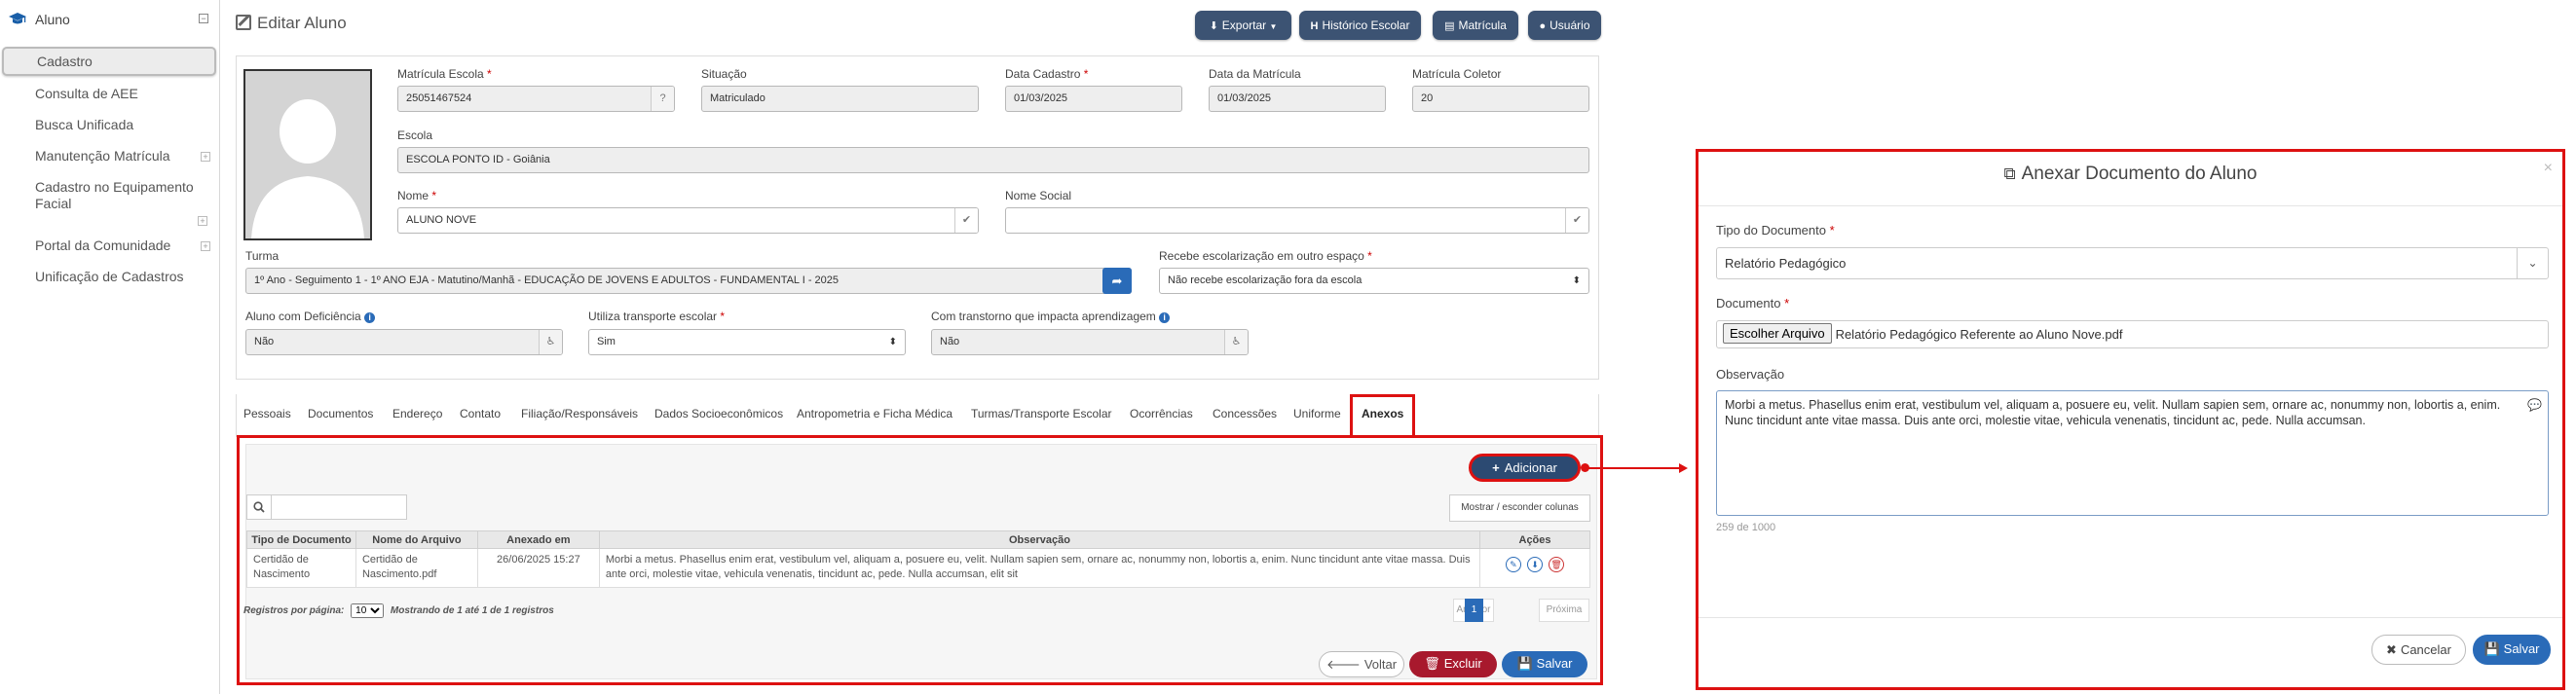 The width and height of the screenshot is (2576, 694). Describe the element at coordinates (538, 539) in the screenshot. I see `col-anexado-em: Anexado em` at that location.